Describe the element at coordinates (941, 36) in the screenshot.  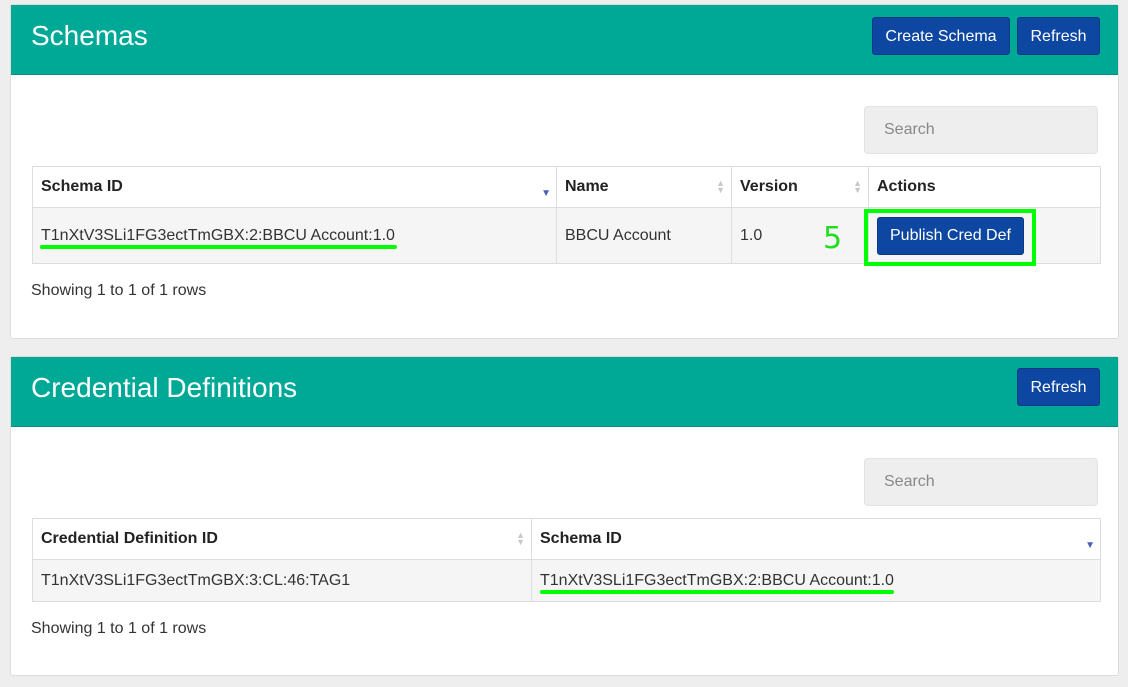
I see `create-schema-button: Create Schema` at that location.